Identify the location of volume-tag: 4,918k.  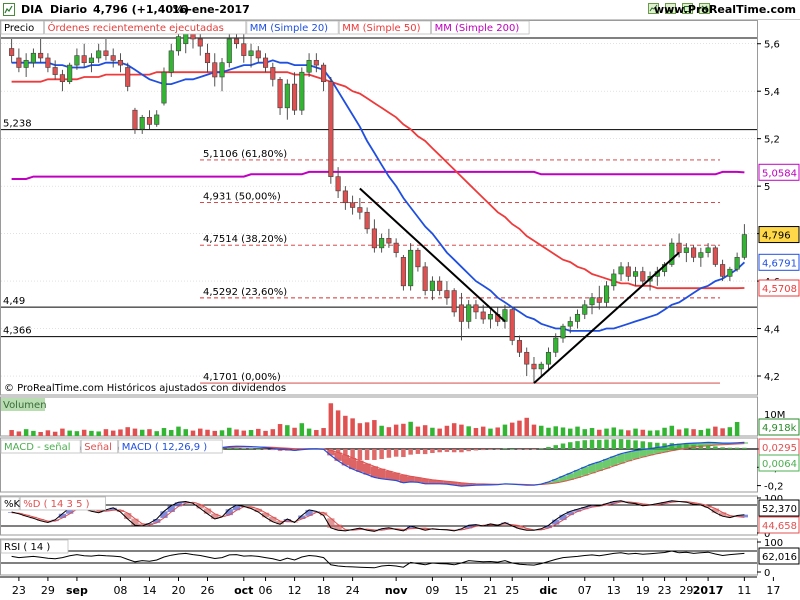
(779, 428).